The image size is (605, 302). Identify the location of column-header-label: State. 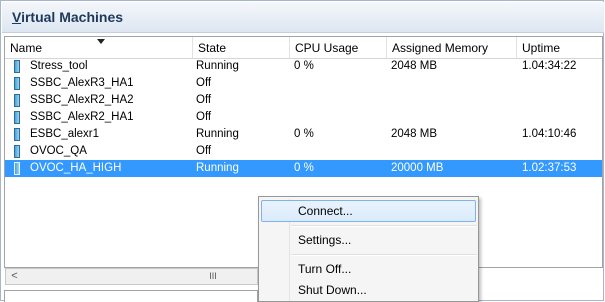
(212, 48).